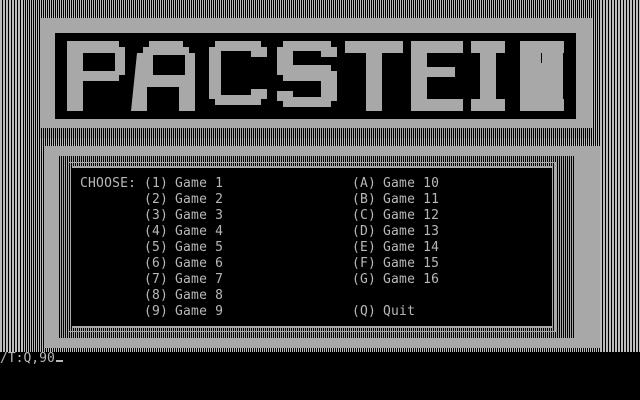 The width and height of the screenshot is (640, 400). Describe the element at coordinates (156, 248) in the screenshot. I see `left-menu-key-4: (5)` at that location.